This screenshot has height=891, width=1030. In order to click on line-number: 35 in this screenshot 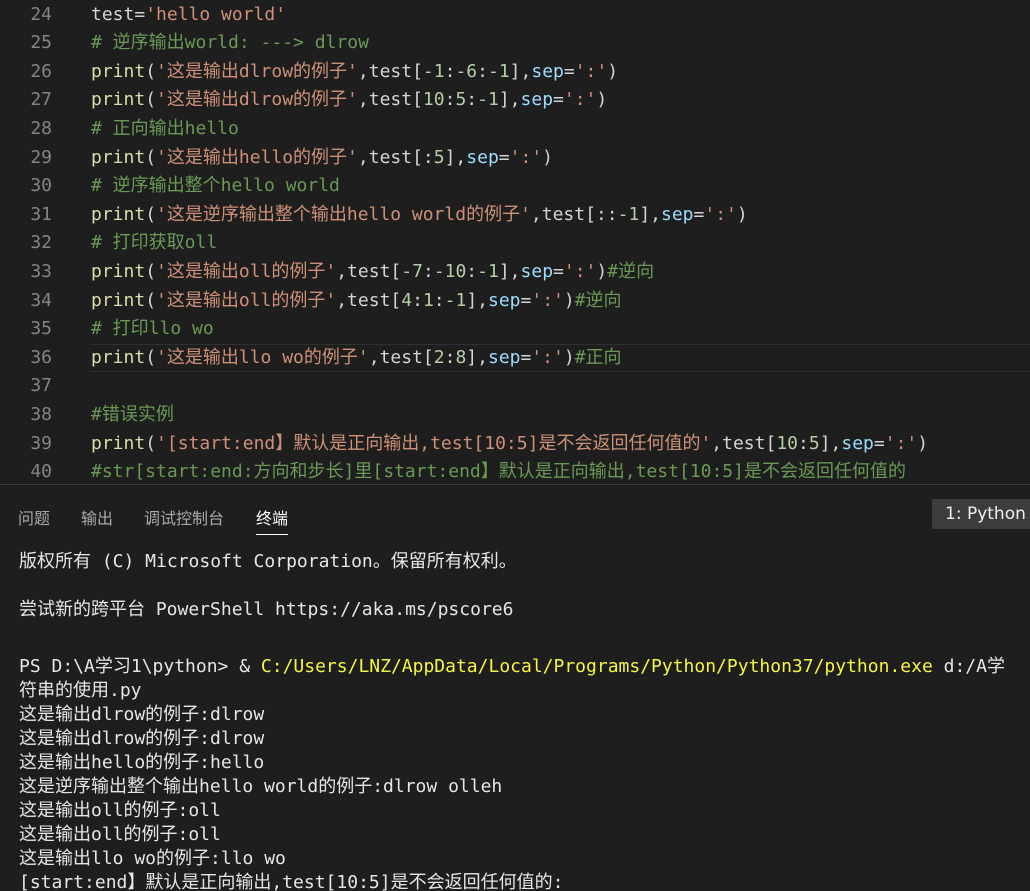, I will do `click(41, 329)`.